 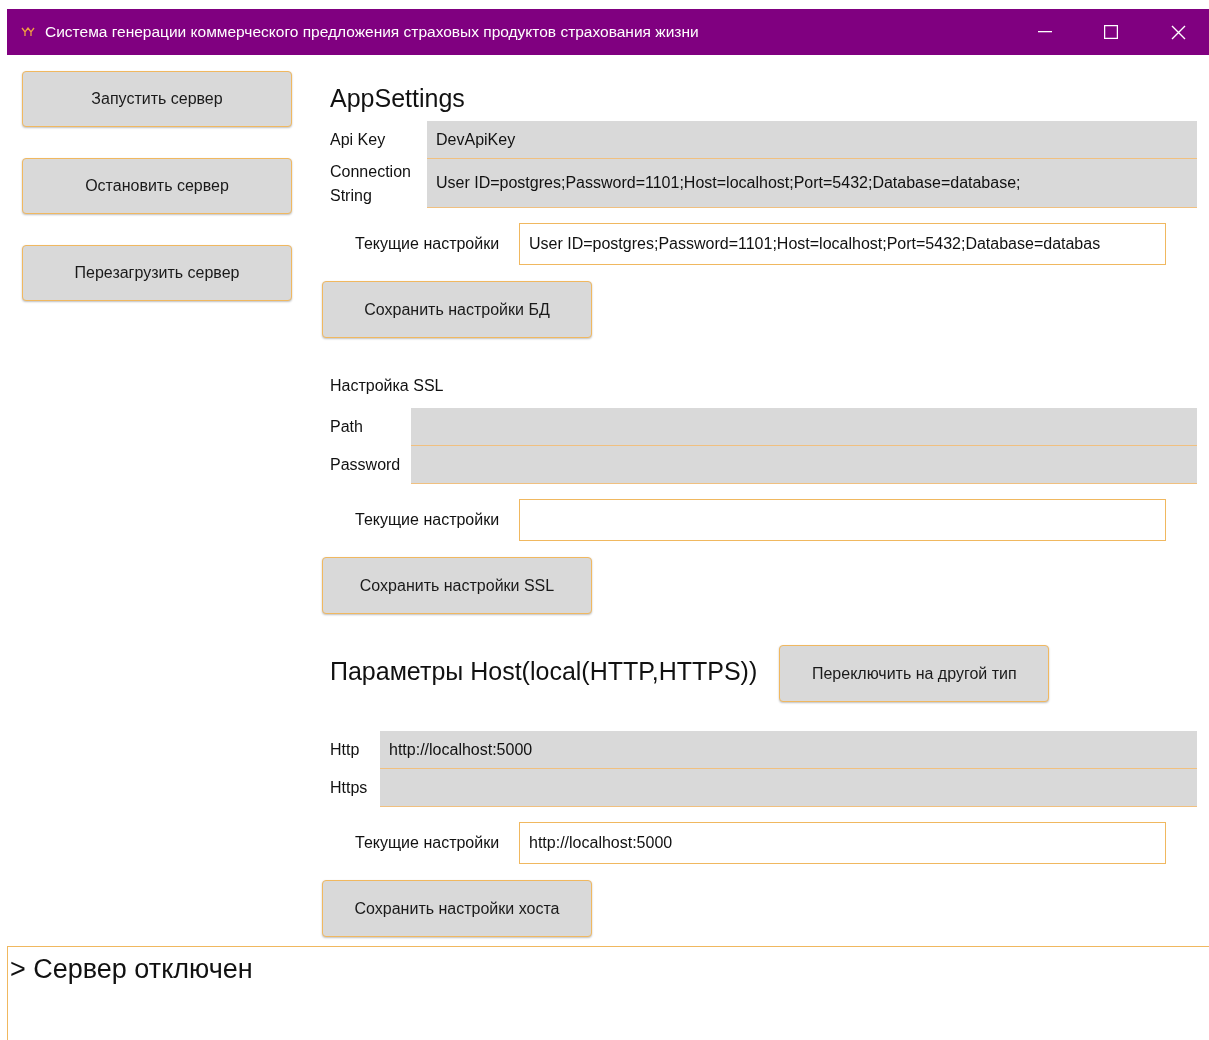 What do you see at coordinates (157, 273) in the screenshot?
I see `server-button: Перезагрузить сервер` at bounding box center [157, 273].